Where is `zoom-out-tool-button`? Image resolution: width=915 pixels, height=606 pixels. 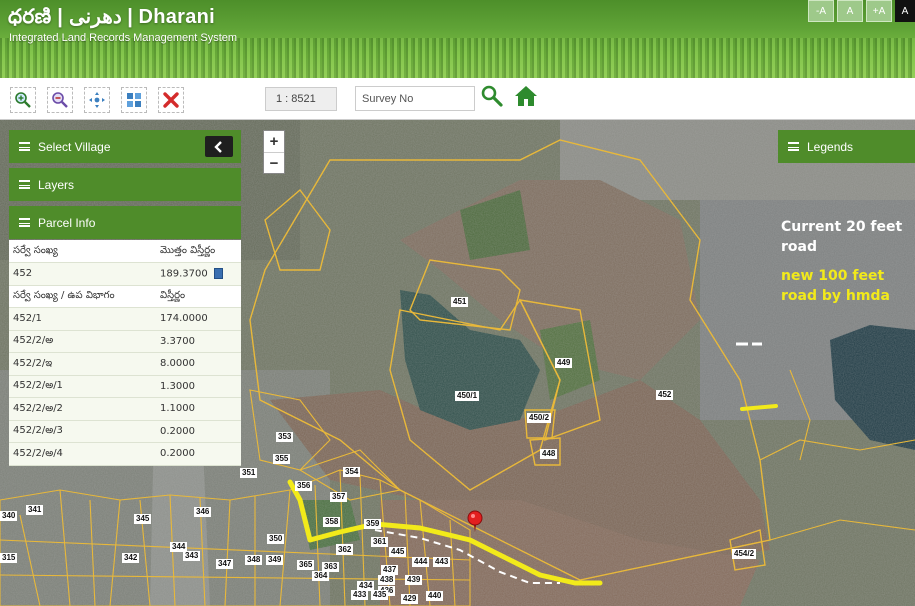
zoom-out-tool-button is located at coordinates (60, 100).